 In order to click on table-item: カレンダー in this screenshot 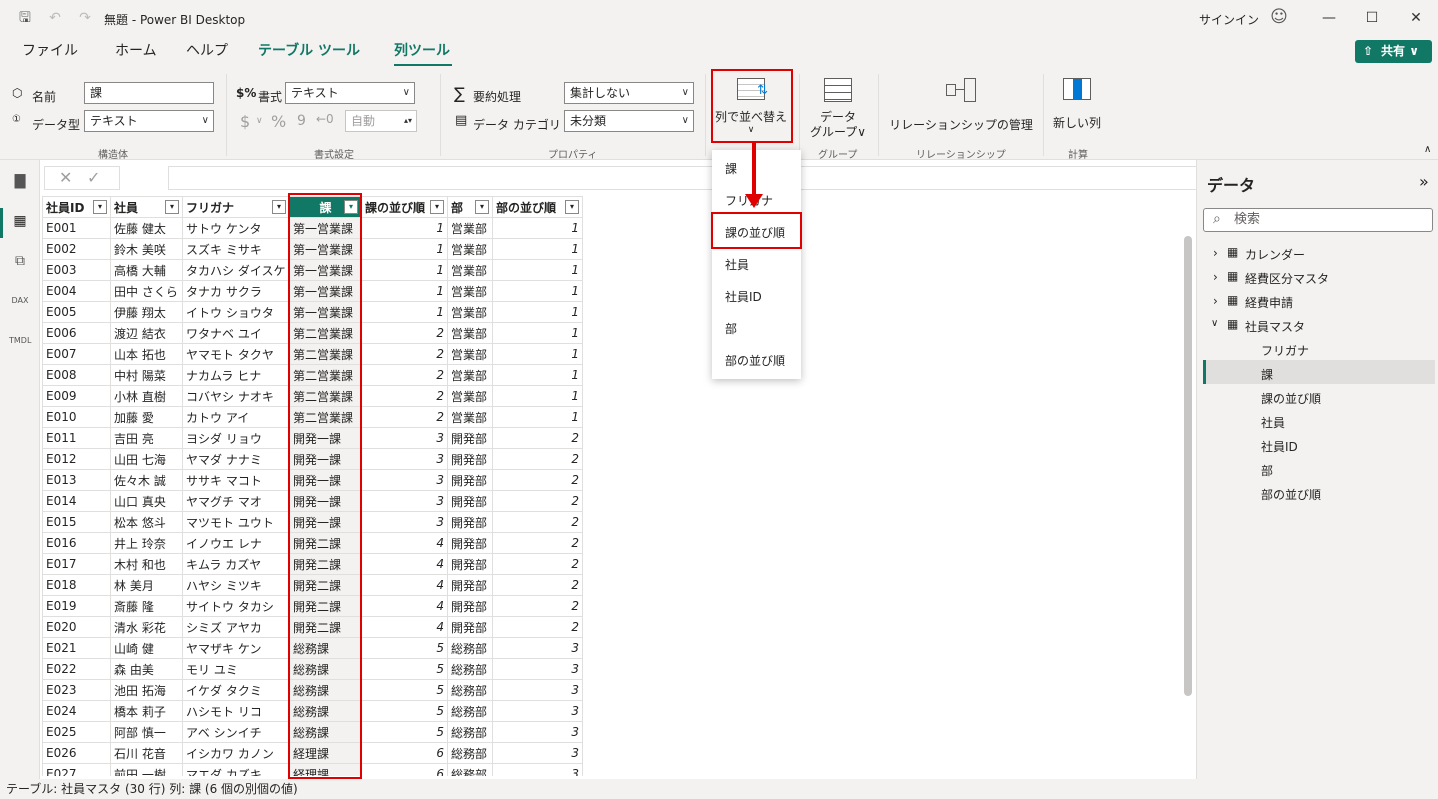, I will do `click(1275, 254)`.